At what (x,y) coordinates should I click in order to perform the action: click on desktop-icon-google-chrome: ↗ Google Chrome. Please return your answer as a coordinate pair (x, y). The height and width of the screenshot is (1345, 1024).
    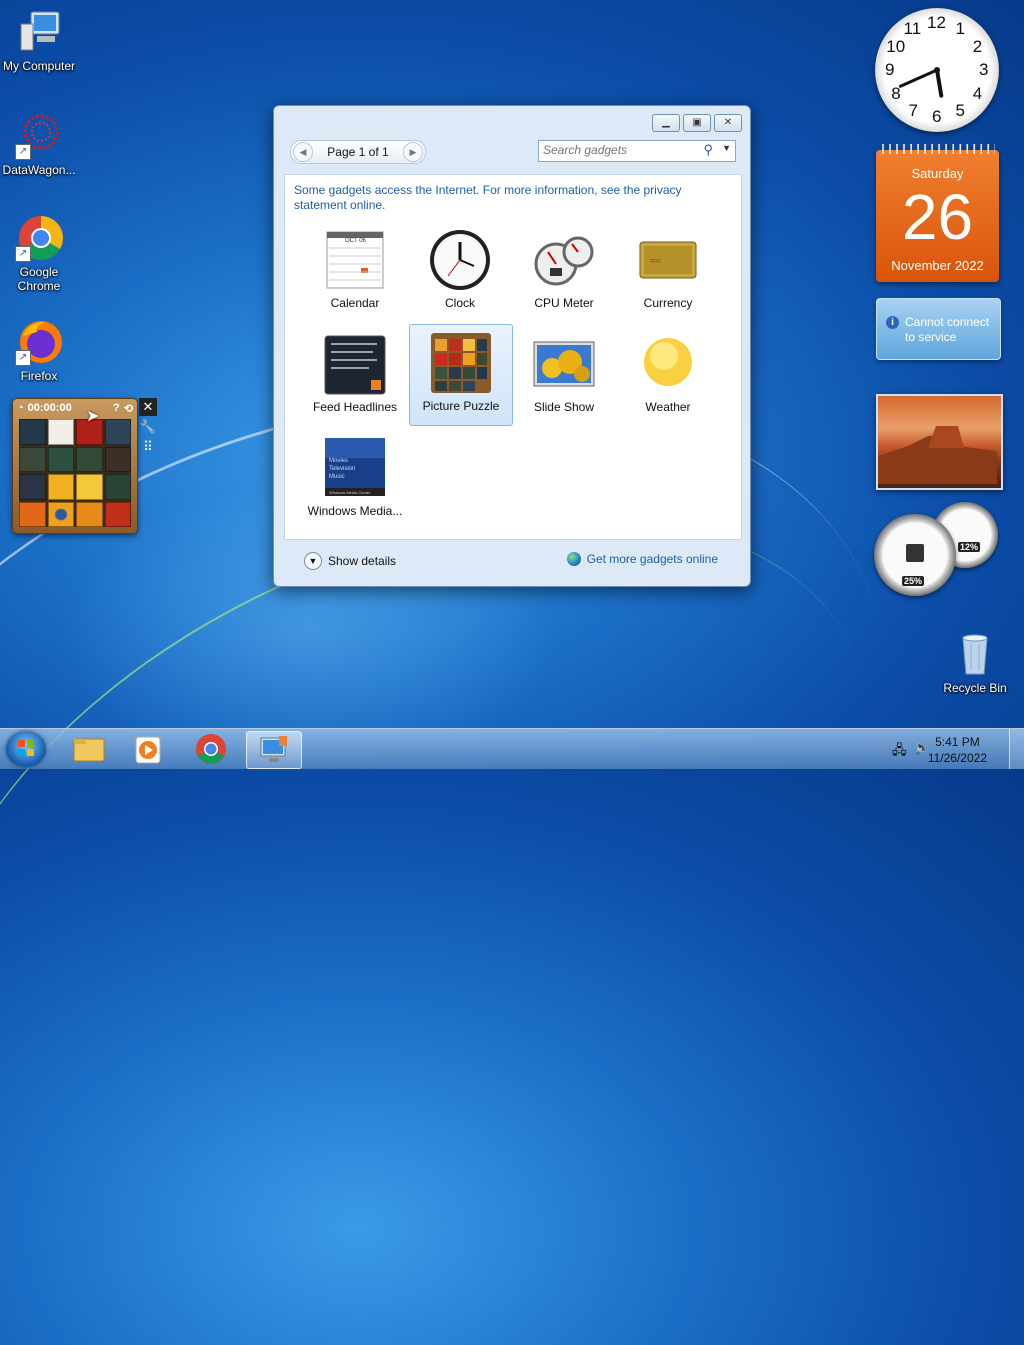
    Looking at the image, I should click on (40, 253).